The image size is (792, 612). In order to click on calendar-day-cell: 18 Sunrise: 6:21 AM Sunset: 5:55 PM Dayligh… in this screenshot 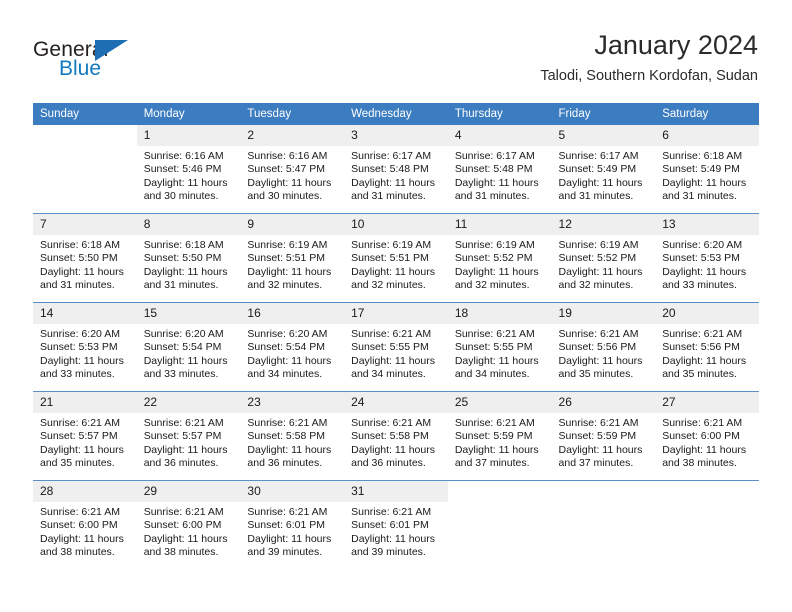, I will do `click(499, 347)`.